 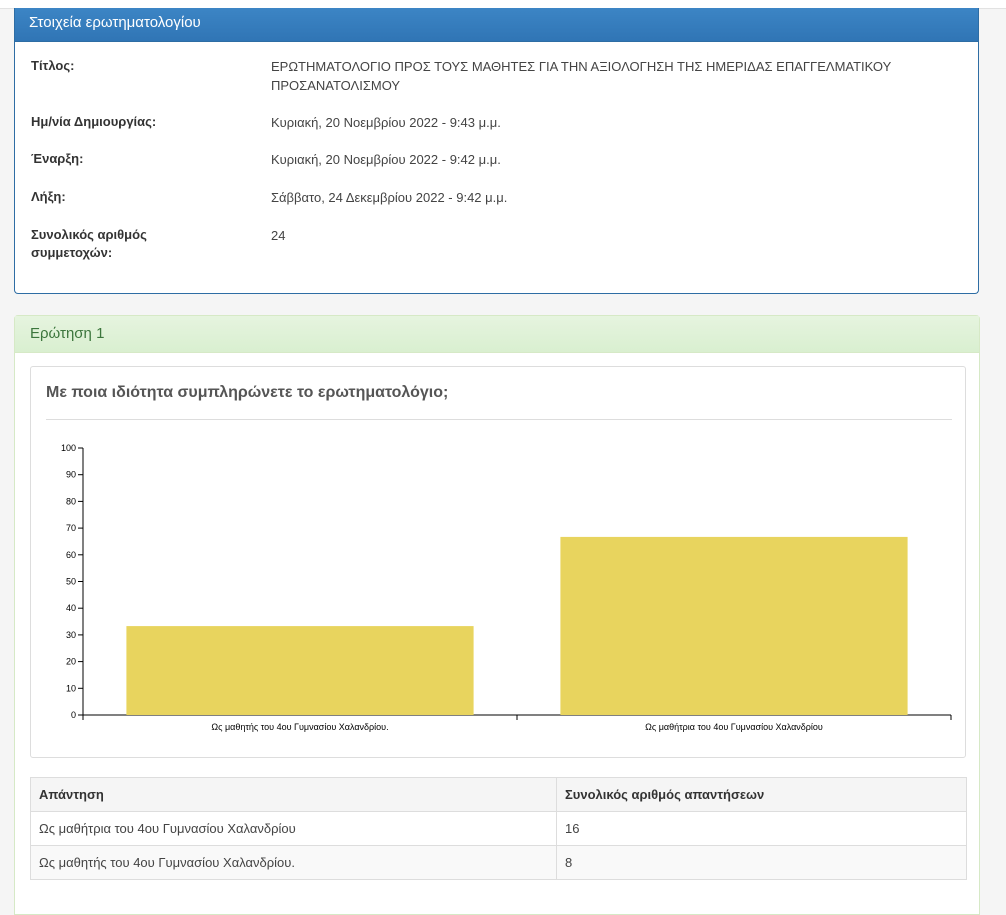 I want to click on count-cell: 16, so click(x=761, y=828).